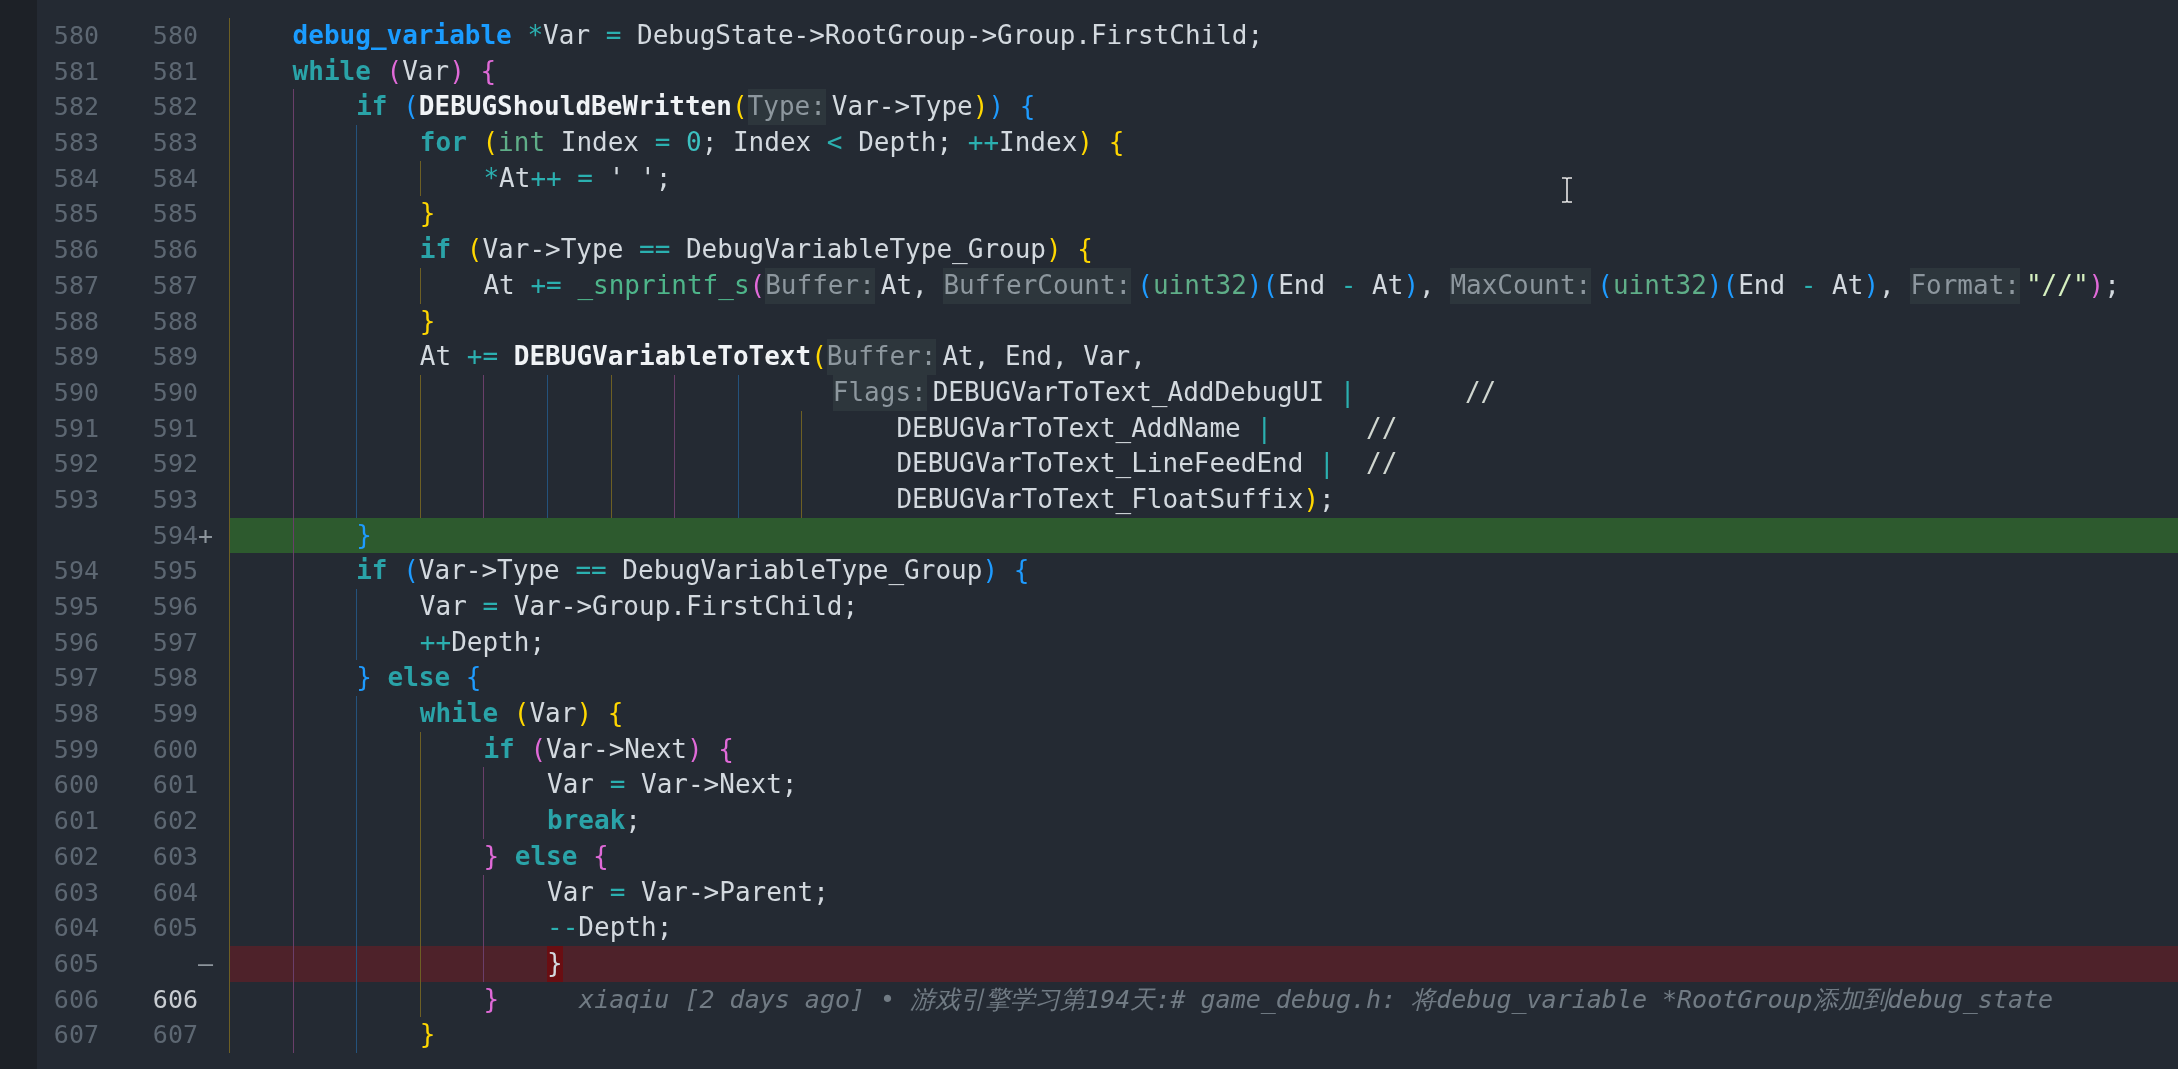  Describe the element at coordinates (513, 785) in the screenshot. I see `code-line: Var = Var->Next;` at that location.